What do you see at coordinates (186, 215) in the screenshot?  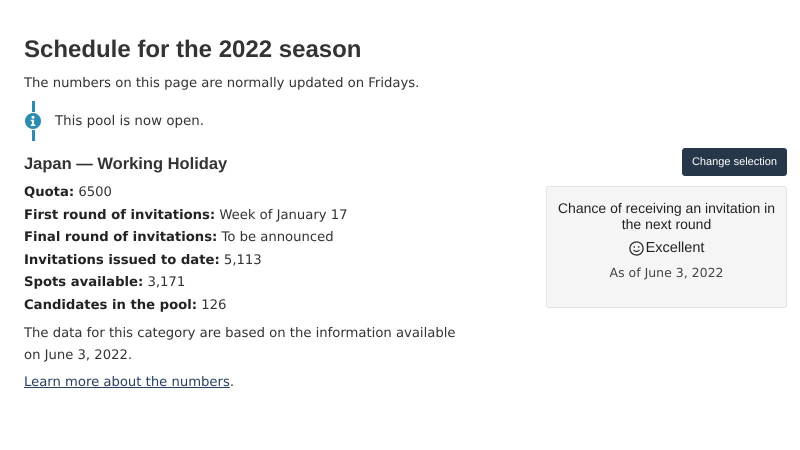 I see `stat-line: First round of invitations: Week of January 17` at bounding box center [186, 215].